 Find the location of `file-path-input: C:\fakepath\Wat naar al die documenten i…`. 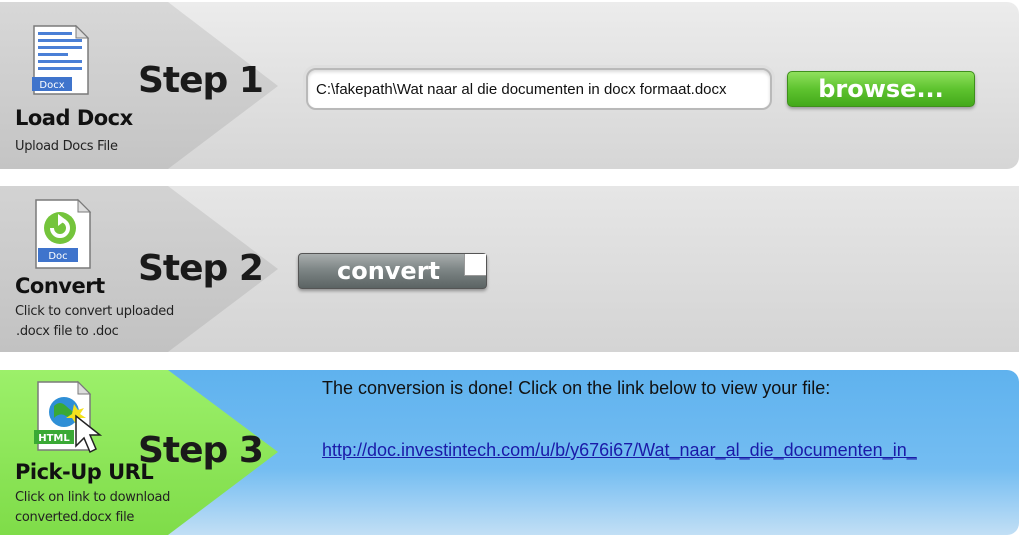

file-path-input: C:\fakepath\Wat naar al die documenten i… is located at coordinates (539, 89).